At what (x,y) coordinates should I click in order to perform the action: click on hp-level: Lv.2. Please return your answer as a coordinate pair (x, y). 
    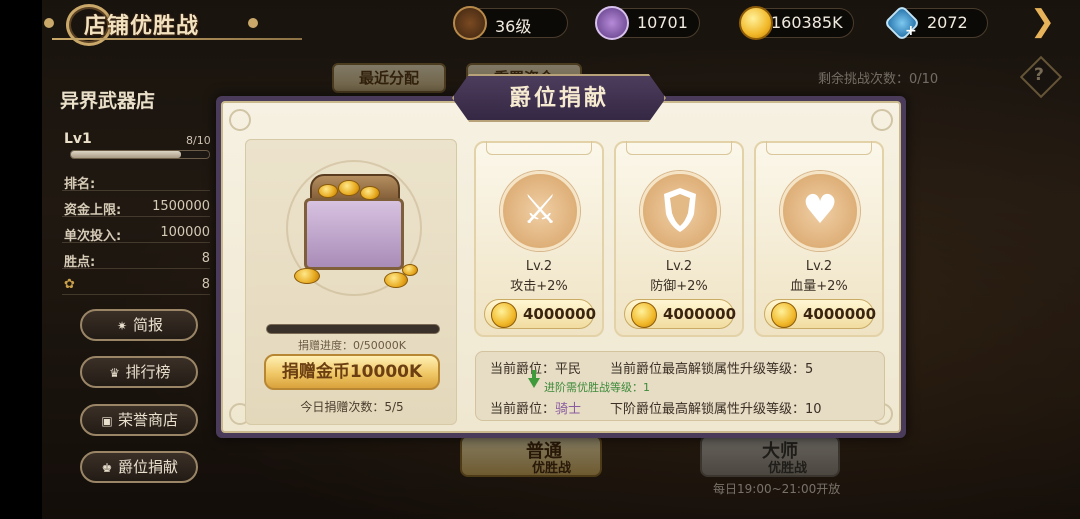
    Looking at the image, I should click on (819, 266).